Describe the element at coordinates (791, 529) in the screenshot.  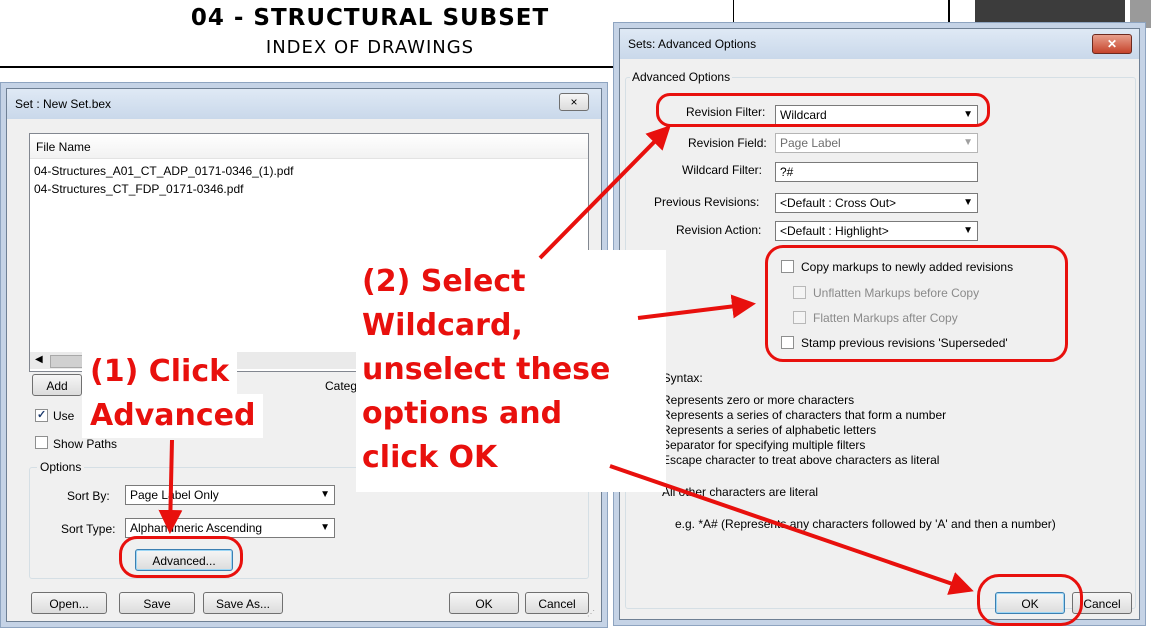
I see `arrow-to-ok` at that location.